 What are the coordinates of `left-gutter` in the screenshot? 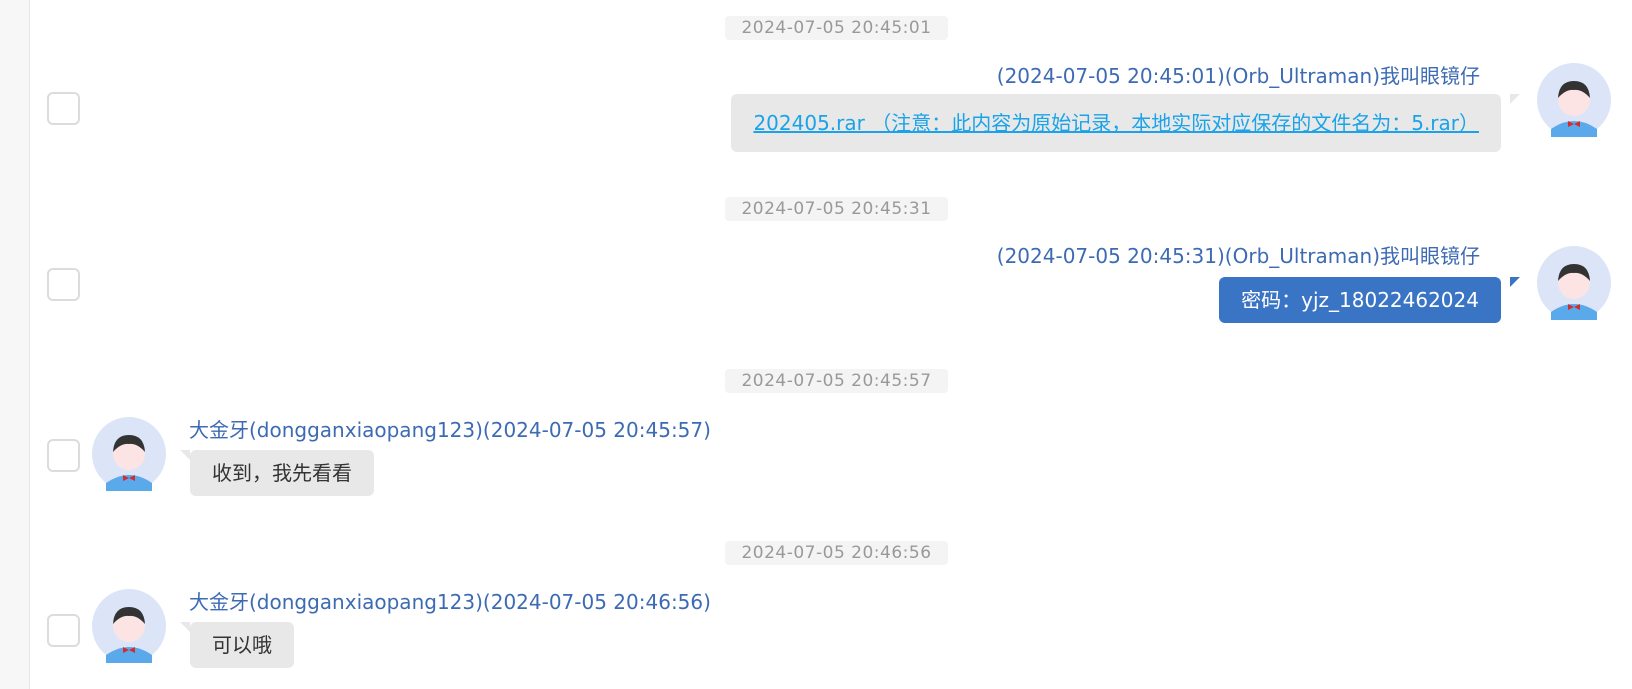 It's located at (15, 344).